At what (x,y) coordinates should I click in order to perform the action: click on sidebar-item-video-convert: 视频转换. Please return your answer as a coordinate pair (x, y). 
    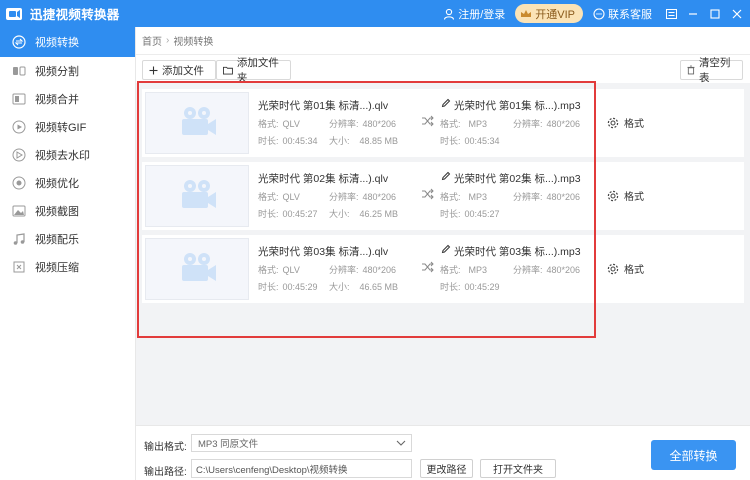
    Looking at the image, I should click on (67, 42).